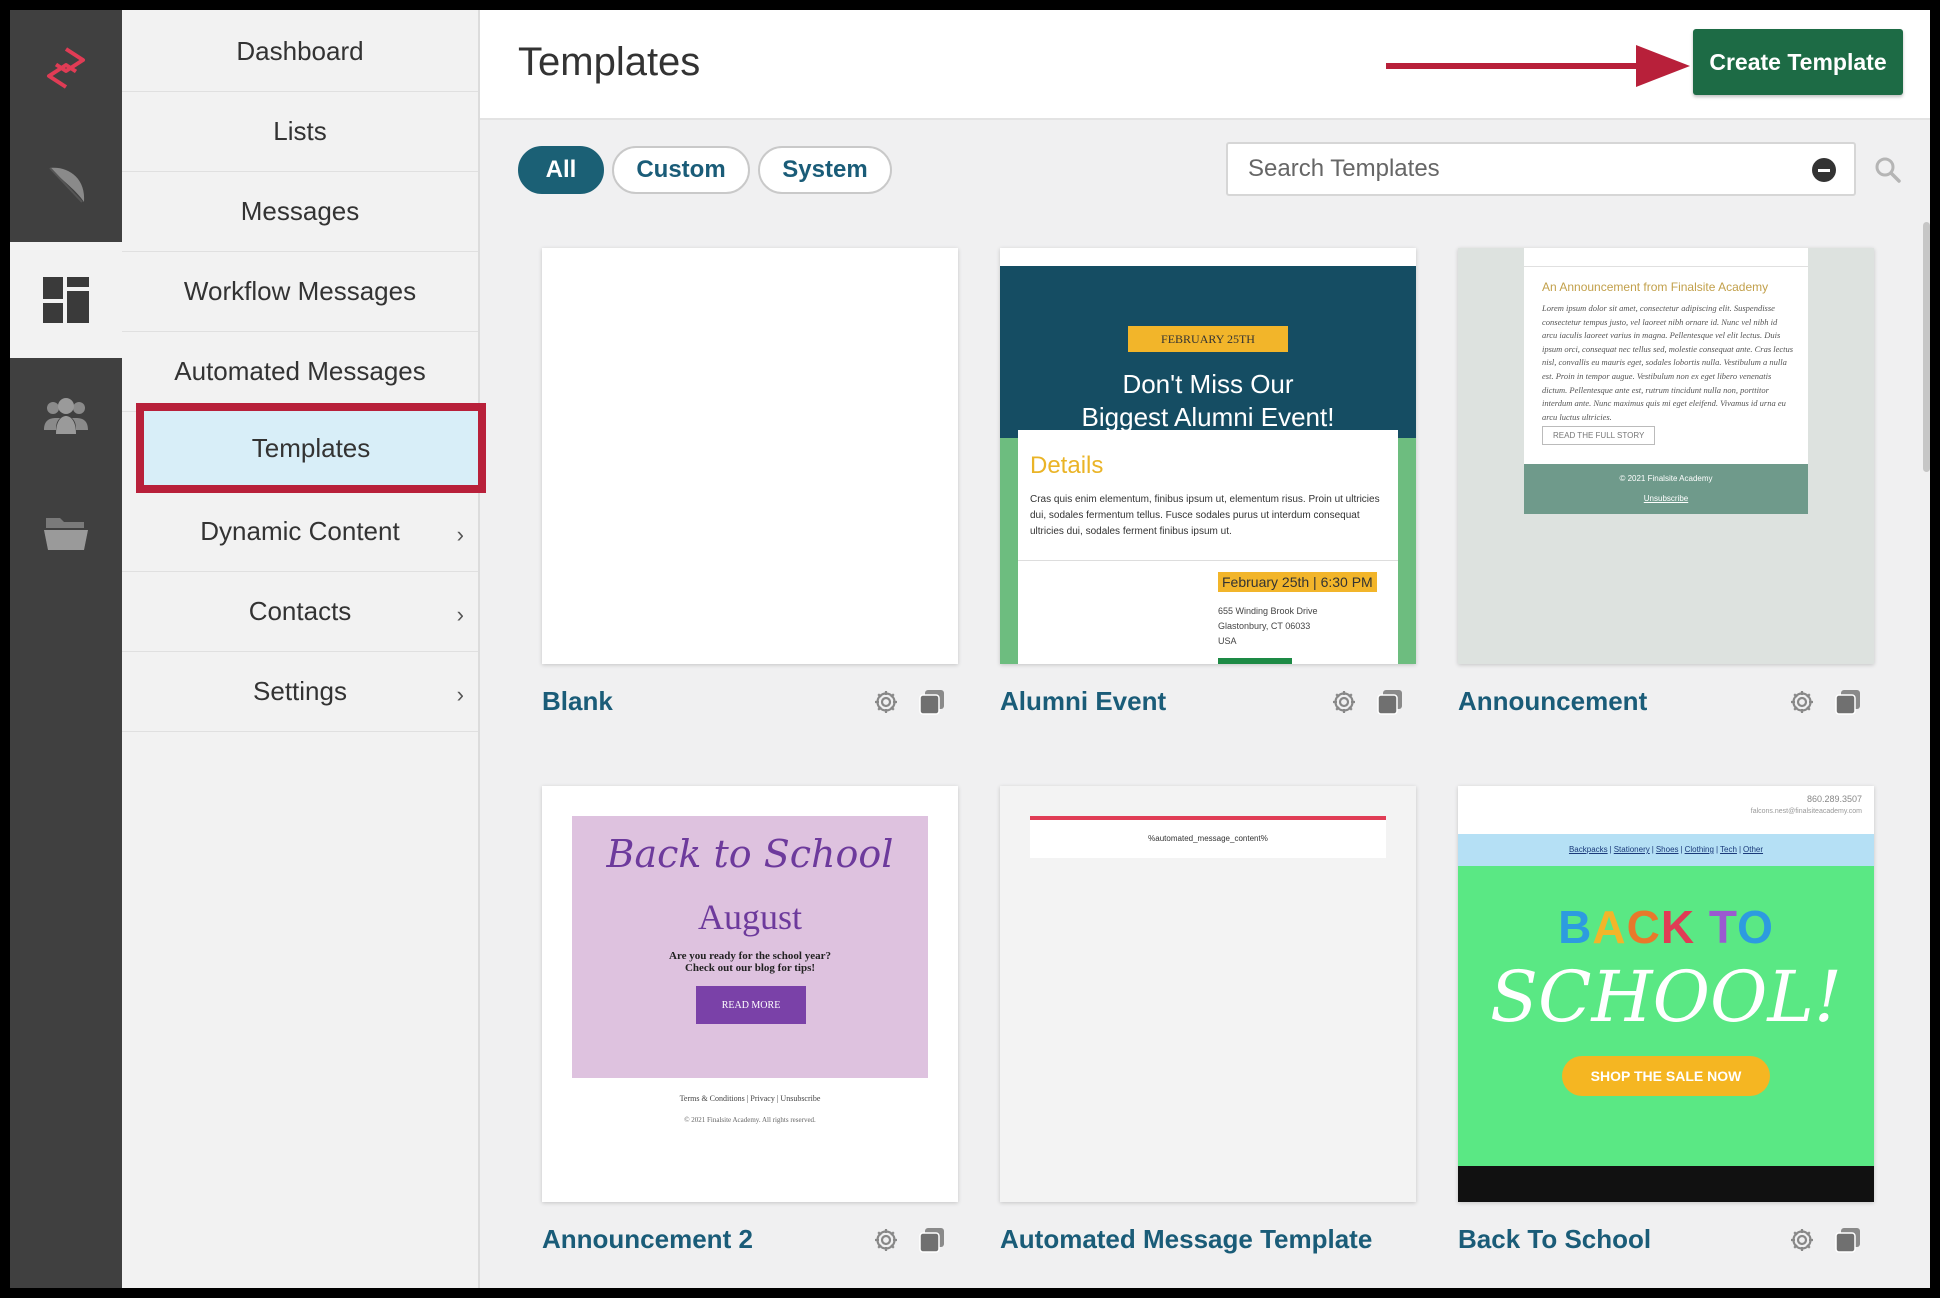  Describe the element at coordinates (577, 701) in the screenshot. I see `template-name: Blank` at that location.